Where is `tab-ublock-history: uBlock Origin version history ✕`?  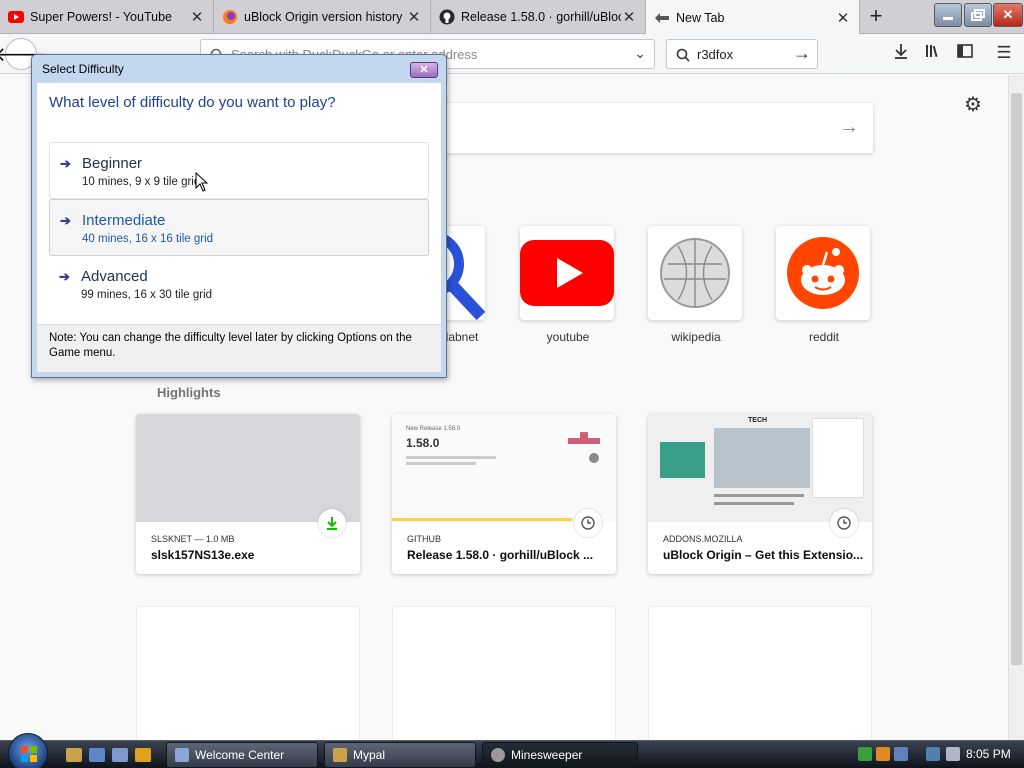
tab-ublock-history: uBlock Origin version history ✕ is located at coordinates (322, 17).